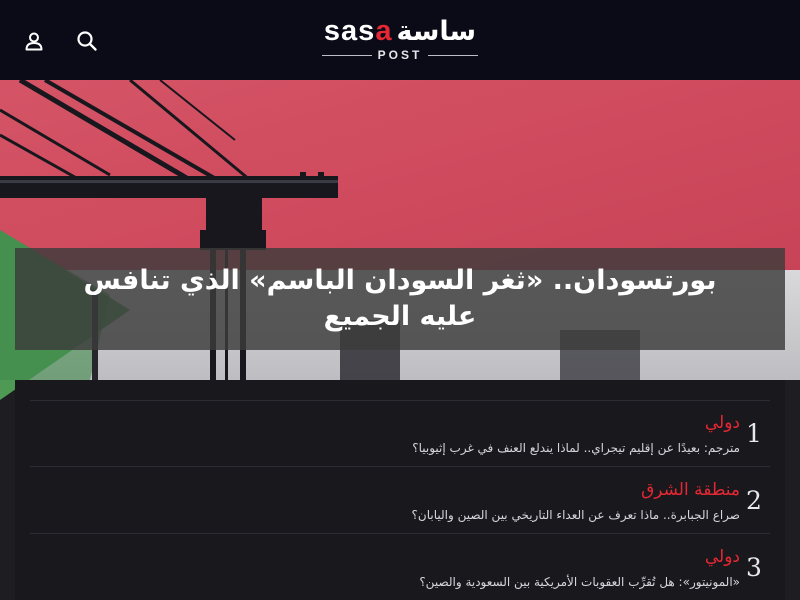 The height and width of the screenshot is (600, 800). What do you see at coordinates (436, 31) in the screenshot?
I see `logo-arabic: ساسة` at bounding box center [436, 31].